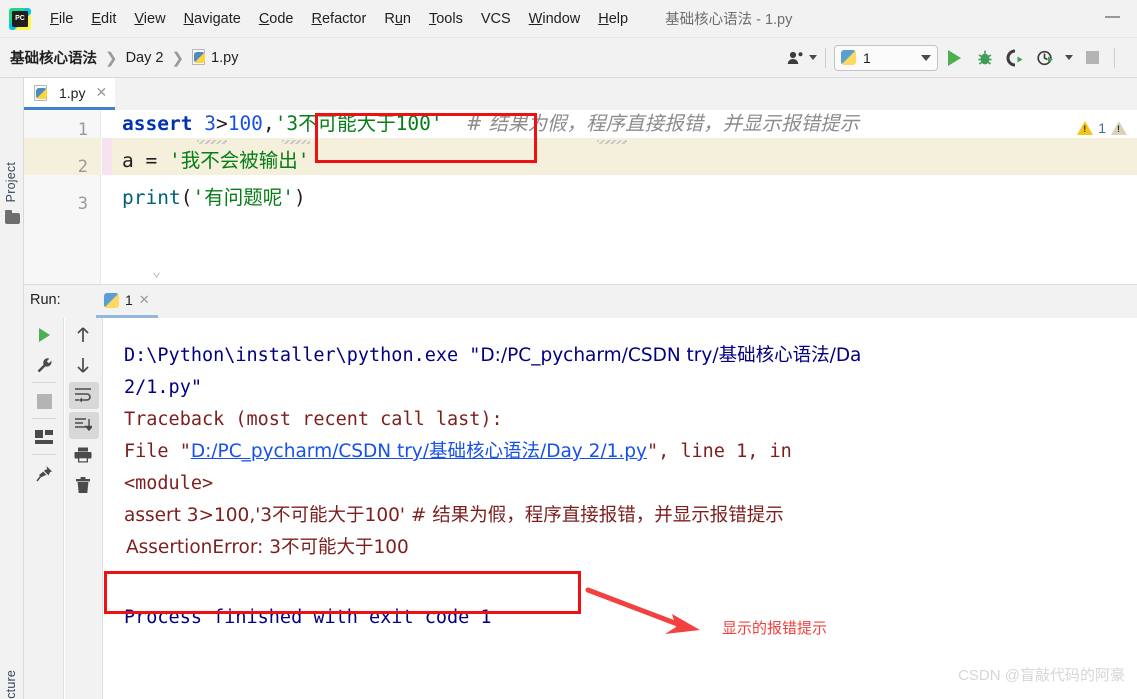  What do you see at coordinates (419, 451) in the screenshot?
I see `console-file-link: D:/PC_pycharm/CSDN try/基础核心语法/Day 2/1.py` at bounding box center [419, 451].